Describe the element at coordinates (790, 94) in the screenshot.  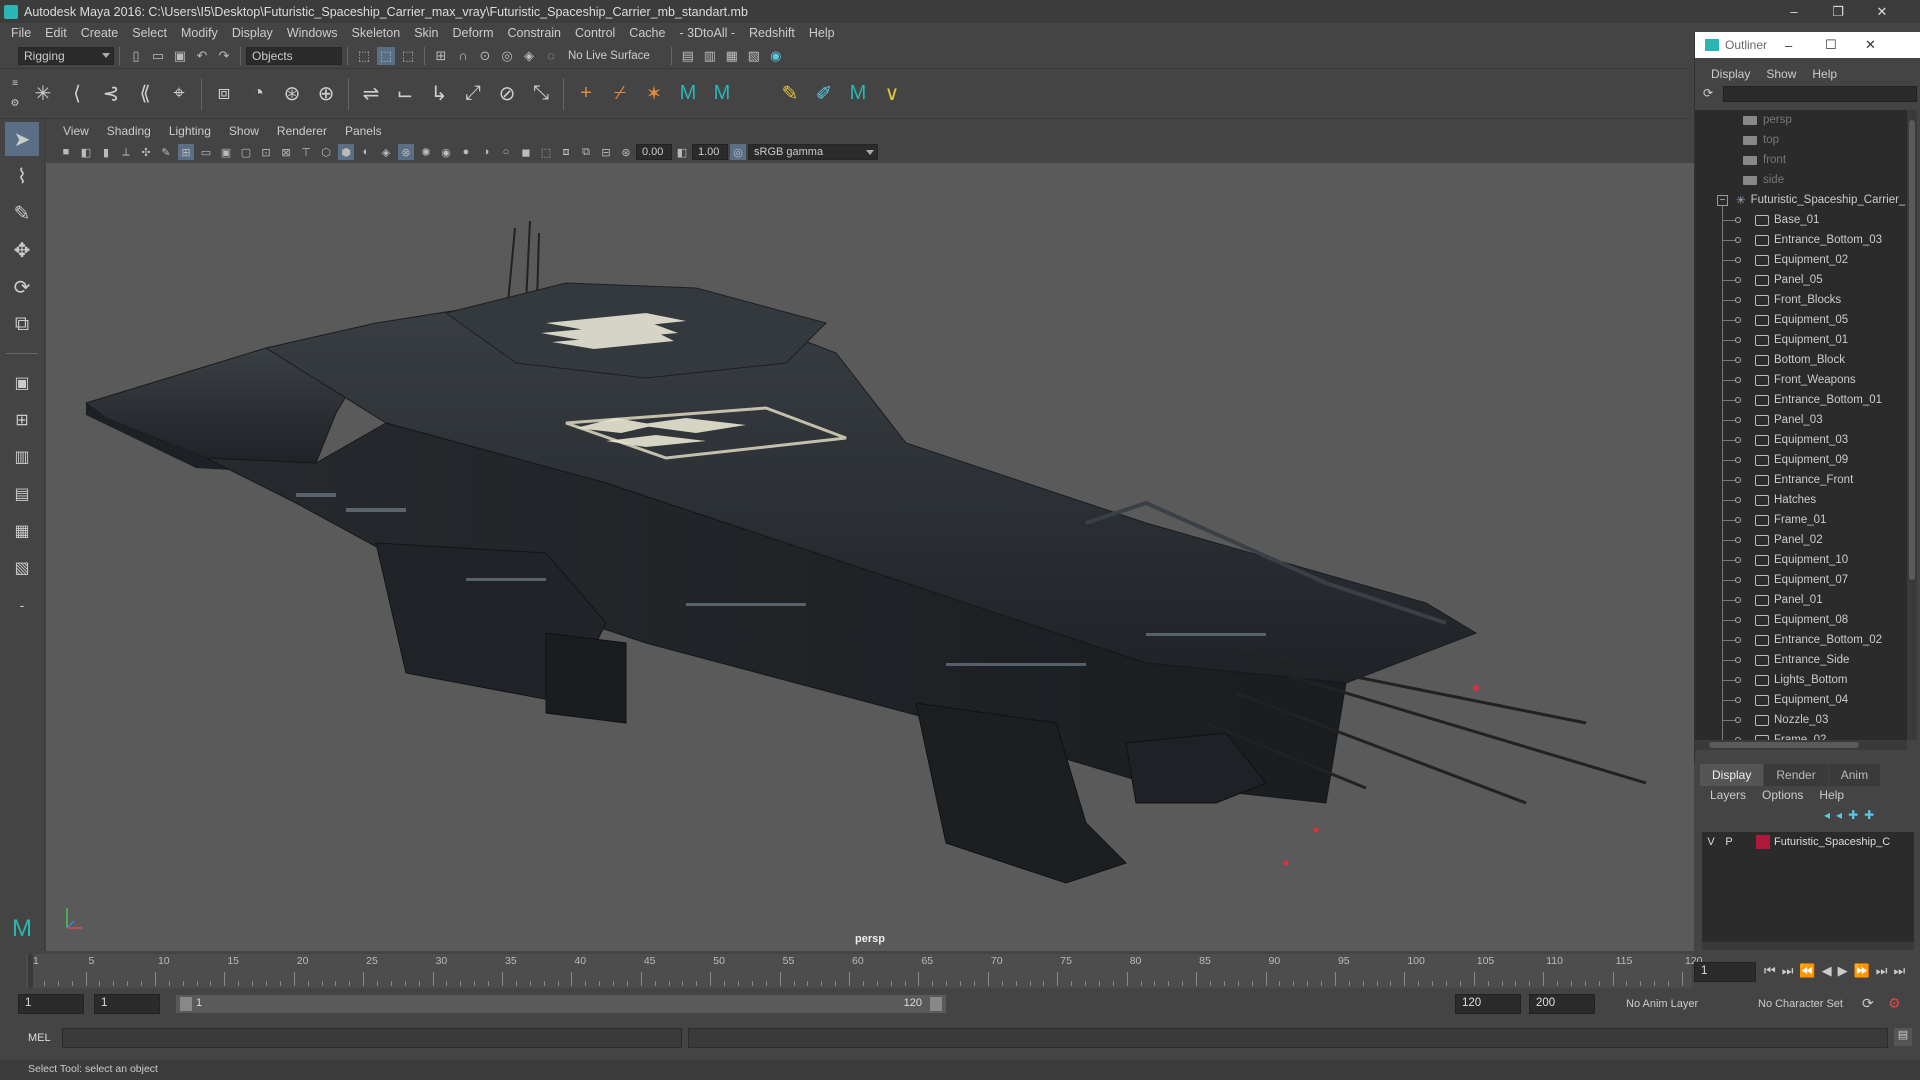
I see `paint-effects-icon: ✎` at that location.